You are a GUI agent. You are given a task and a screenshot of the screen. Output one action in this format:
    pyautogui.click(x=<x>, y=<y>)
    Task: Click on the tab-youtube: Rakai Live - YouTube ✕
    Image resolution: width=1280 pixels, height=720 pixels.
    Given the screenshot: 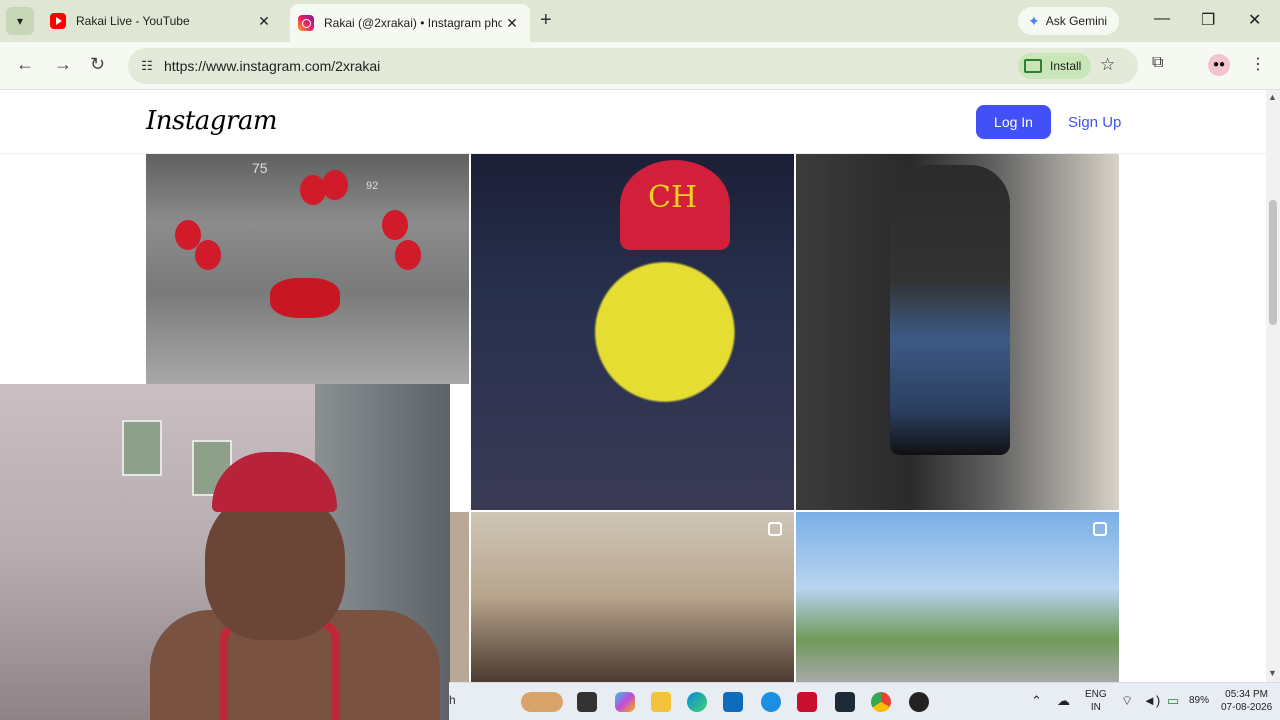 What is the action you would take?
    pyautogui.click(x=162, y=21)
    